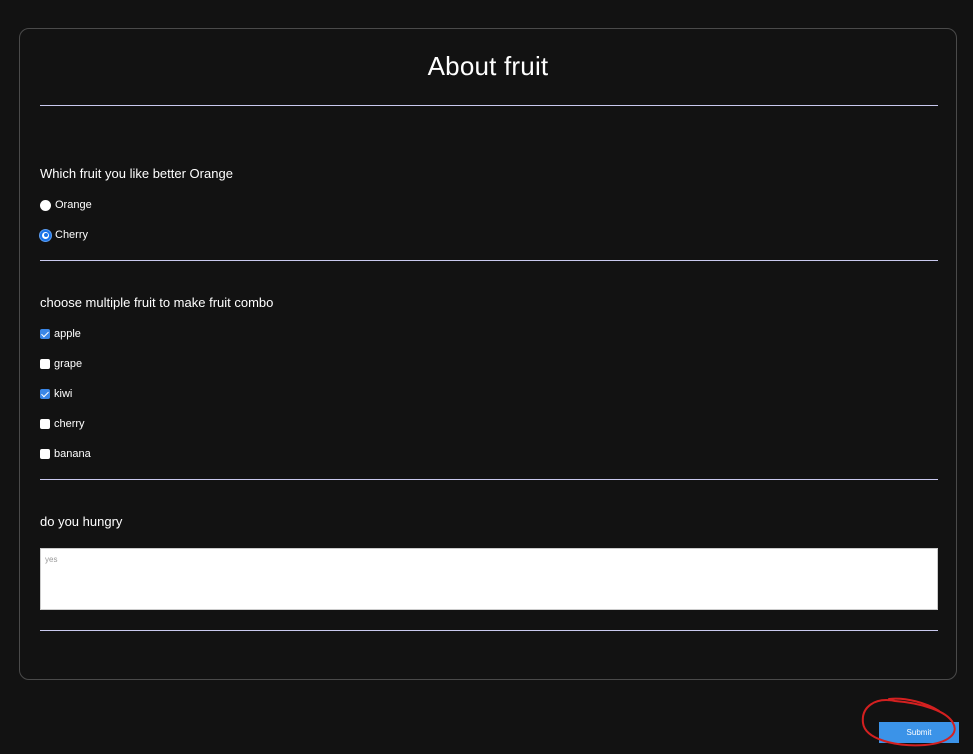 Image resolution: width=973 pixels, height=754 pixels. What do you see at coordinates (136, 173) in the screenshot?
I see `question-favorite-fruit: Which fruit you like better Orange` at bounding box center [136, 173].